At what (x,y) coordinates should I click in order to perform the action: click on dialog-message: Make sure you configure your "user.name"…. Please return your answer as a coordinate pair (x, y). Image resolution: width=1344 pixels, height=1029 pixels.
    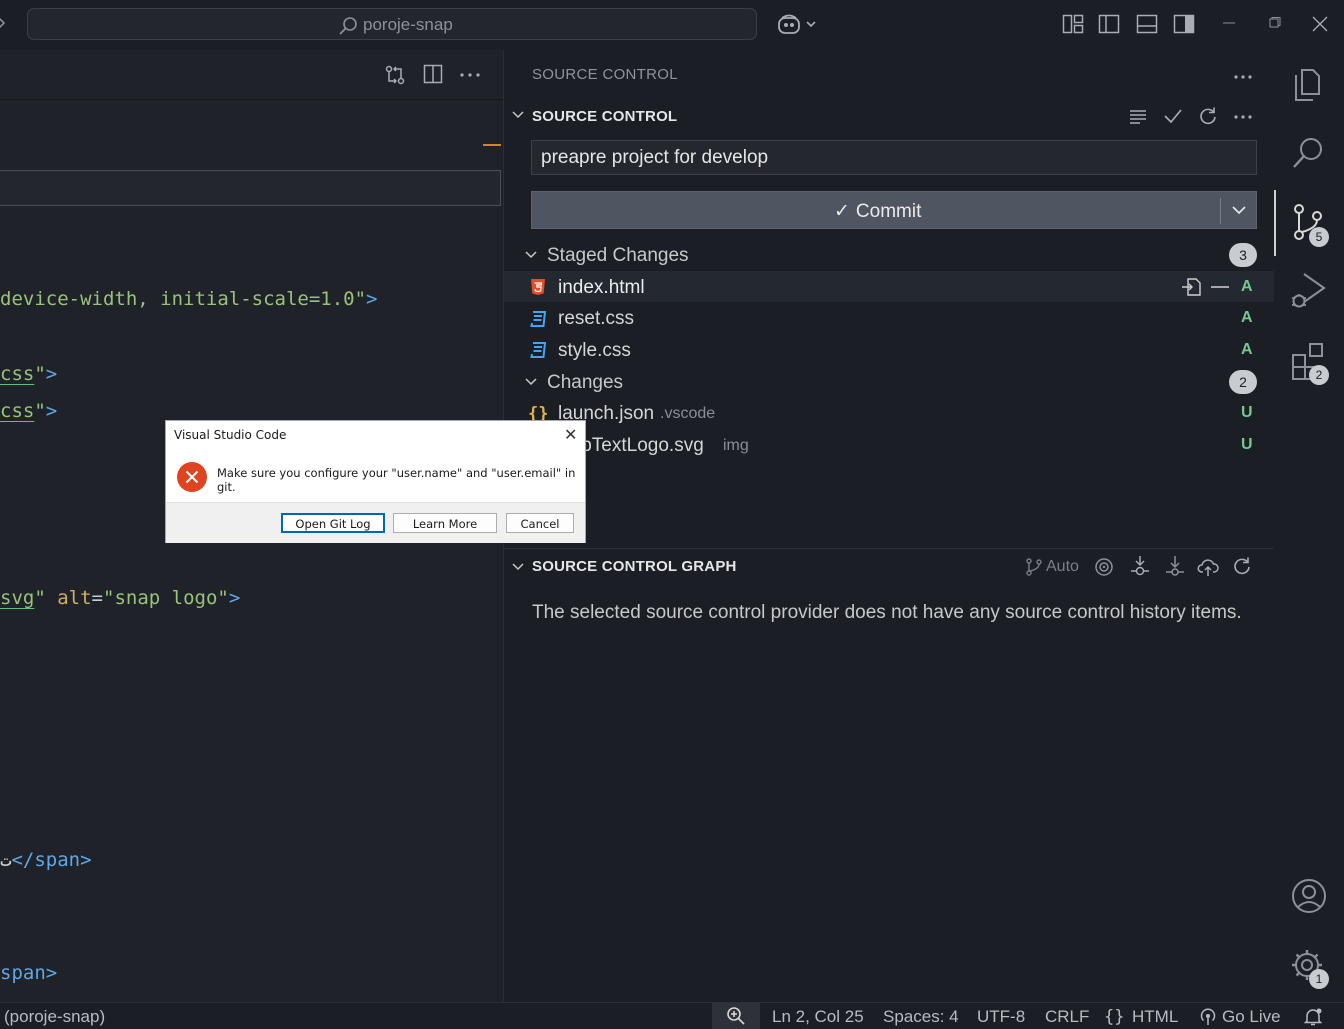
    Looking at the image, I should click on (396, 480).